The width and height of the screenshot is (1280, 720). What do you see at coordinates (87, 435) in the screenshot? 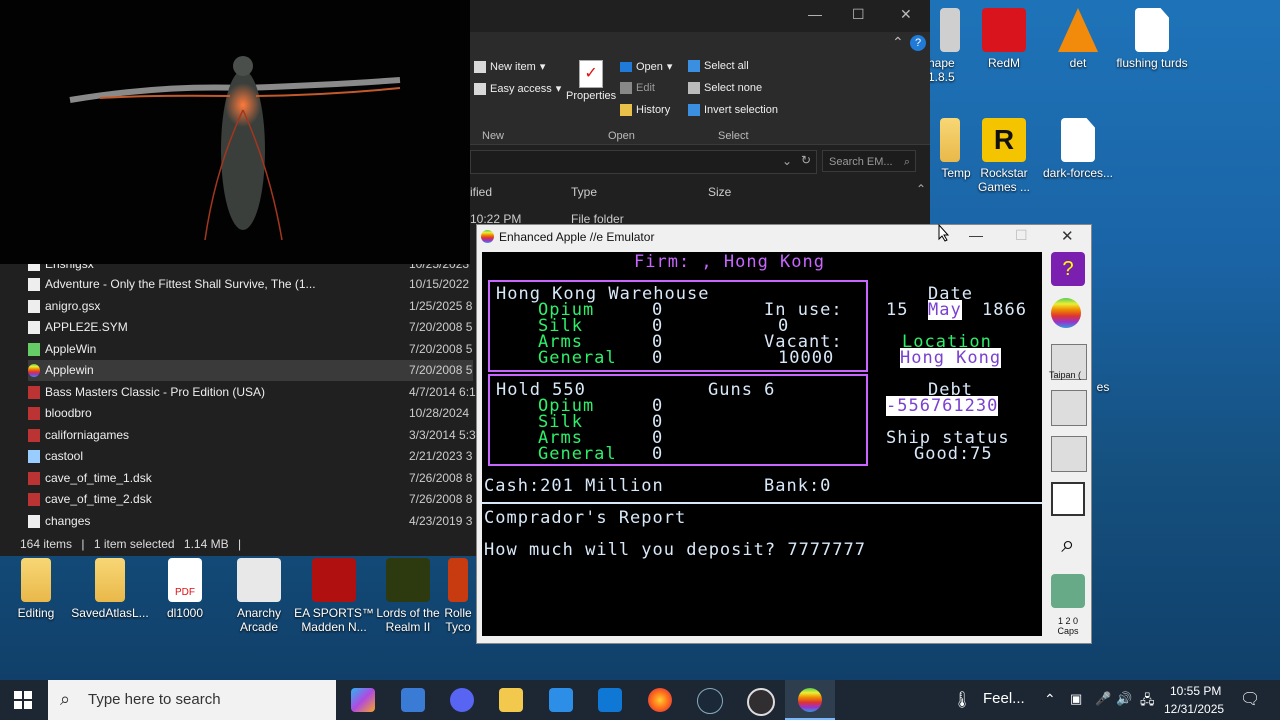
I see `file-name: californiagames` at bounding box center [87, 435].